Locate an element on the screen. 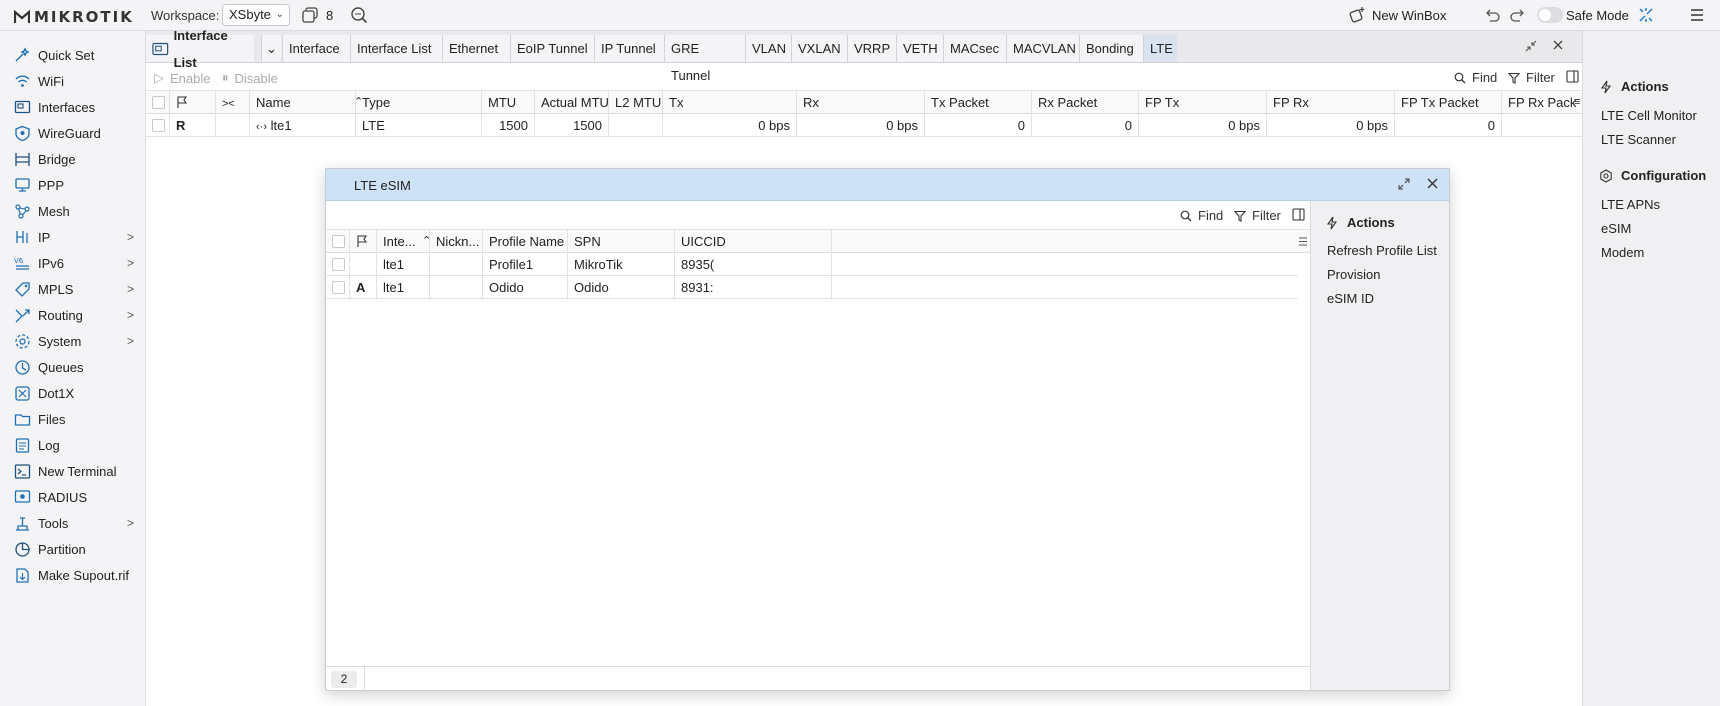 The width and height of the screenshot is (1720, 706). sidebar-item-mpls: MPLS > is located at coordinates (72, 289).